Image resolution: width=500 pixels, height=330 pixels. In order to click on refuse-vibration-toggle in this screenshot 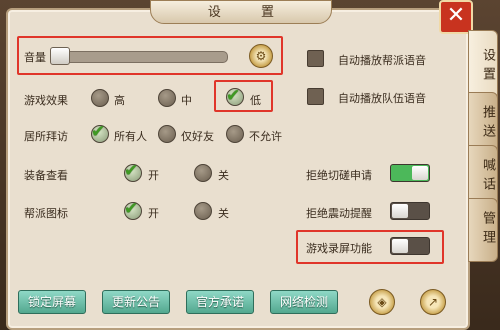, I will do `click(410, 211)`.